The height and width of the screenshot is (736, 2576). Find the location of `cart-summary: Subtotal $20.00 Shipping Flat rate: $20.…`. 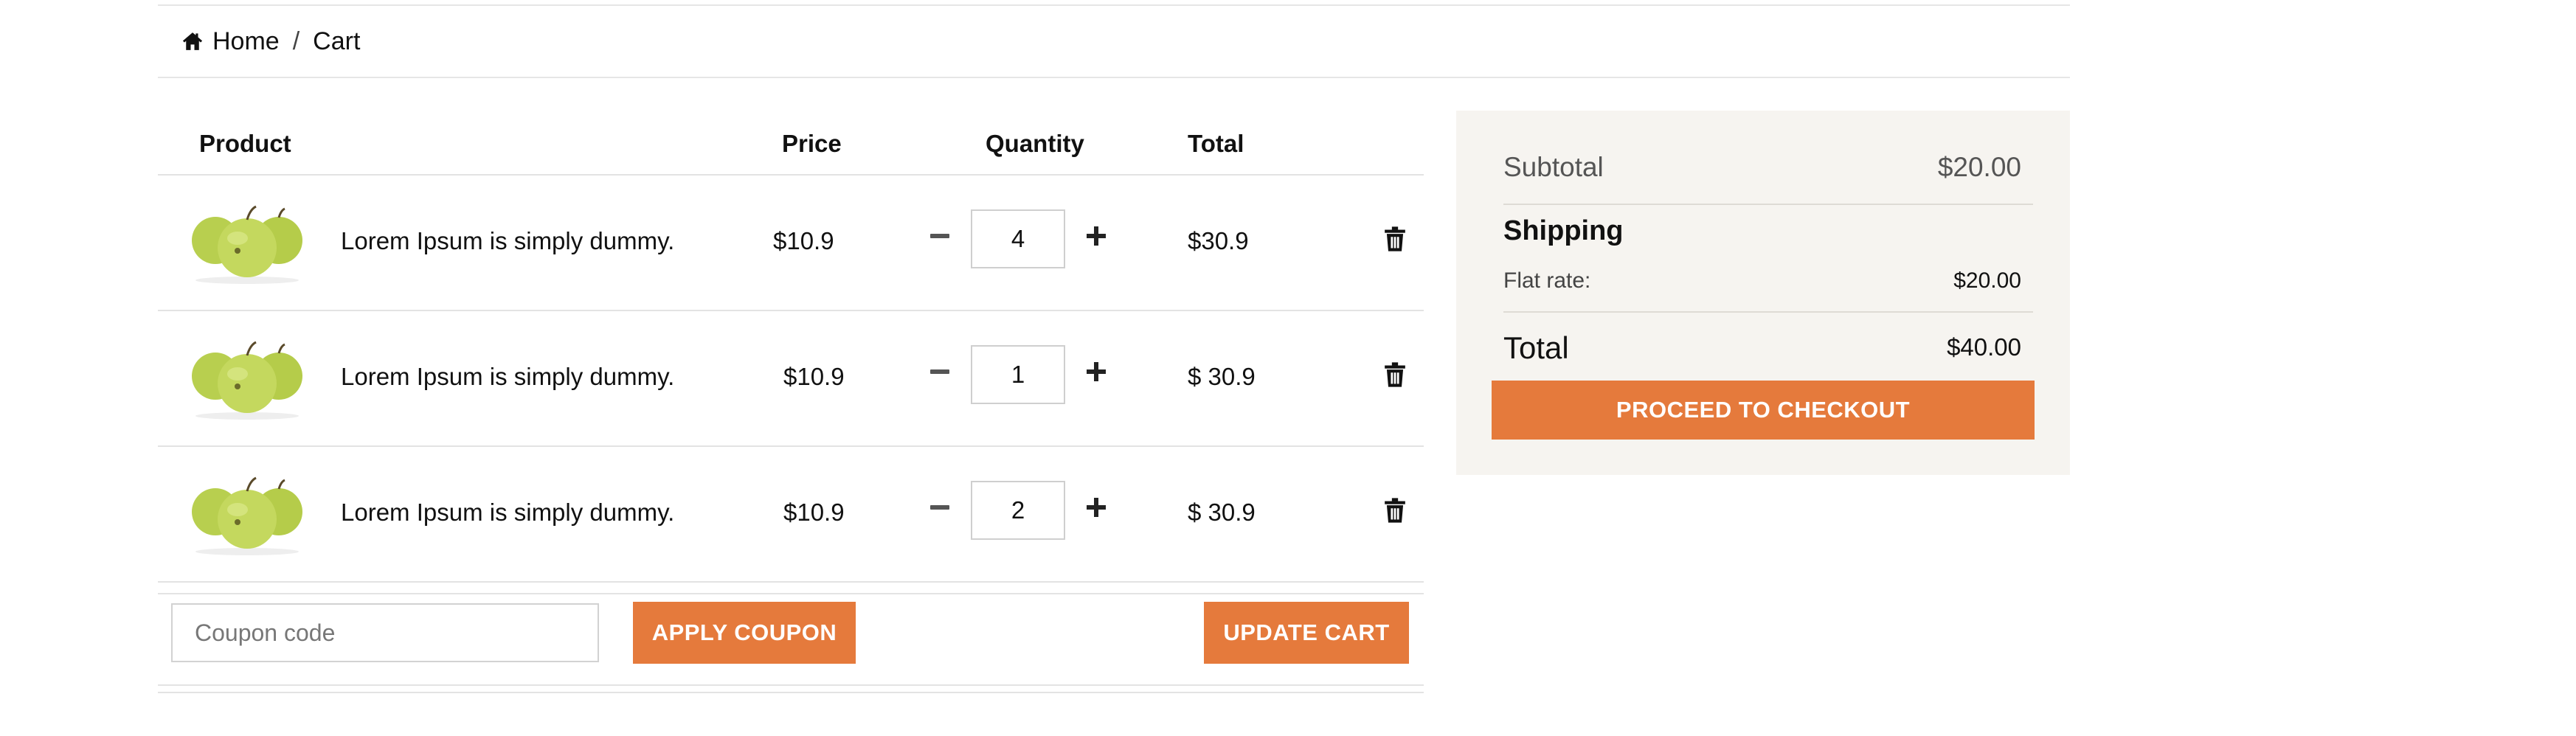

cart-summary: Subtotal $20.00 Shipping Flat rate: $20.… is located at coordinates (1763, 293).